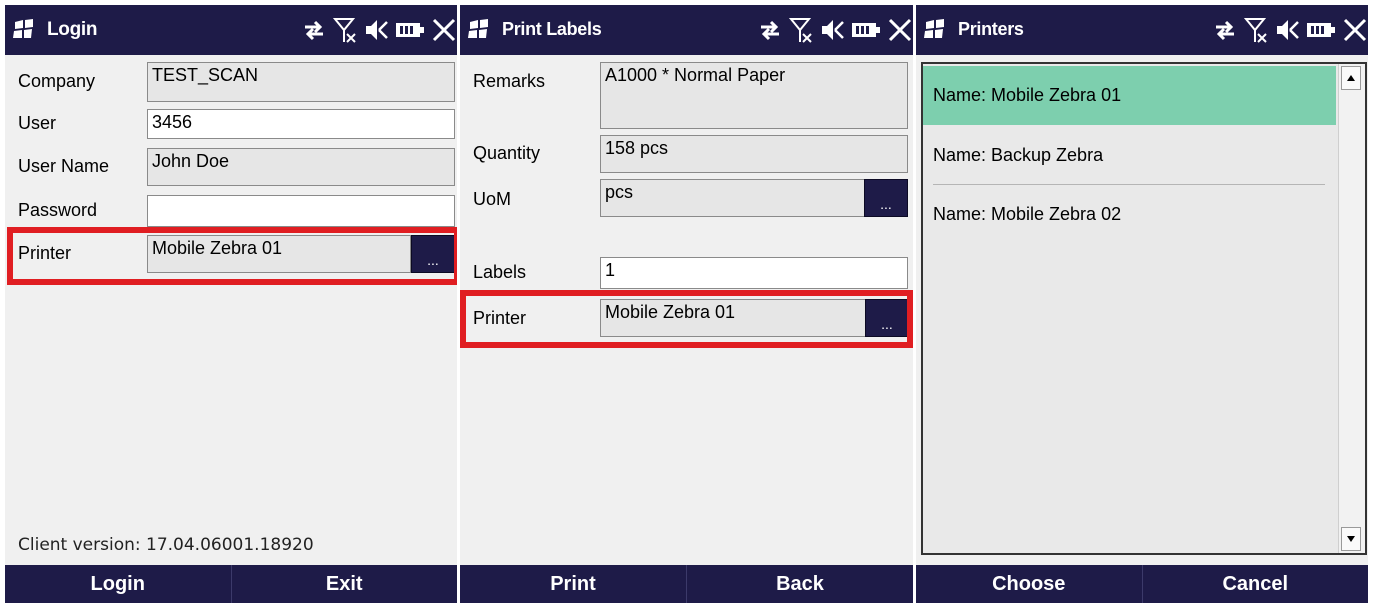 This screenshot has width=1375, height=603. Describe the element at coordinates (1142, 30) in the screenshot. I see `title-bar: Printers` at that location.